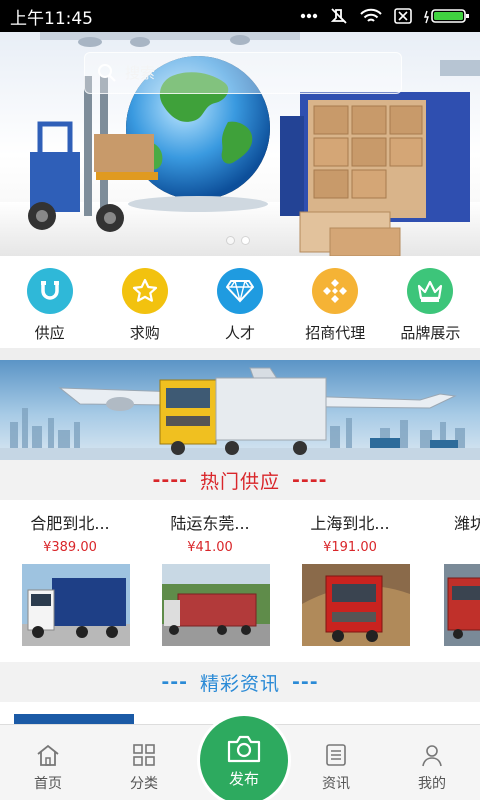  What do you see at coordinates (335, 333) in the screenshot?
I see `category-label: 招商代理` at bounding box center [335, 333].